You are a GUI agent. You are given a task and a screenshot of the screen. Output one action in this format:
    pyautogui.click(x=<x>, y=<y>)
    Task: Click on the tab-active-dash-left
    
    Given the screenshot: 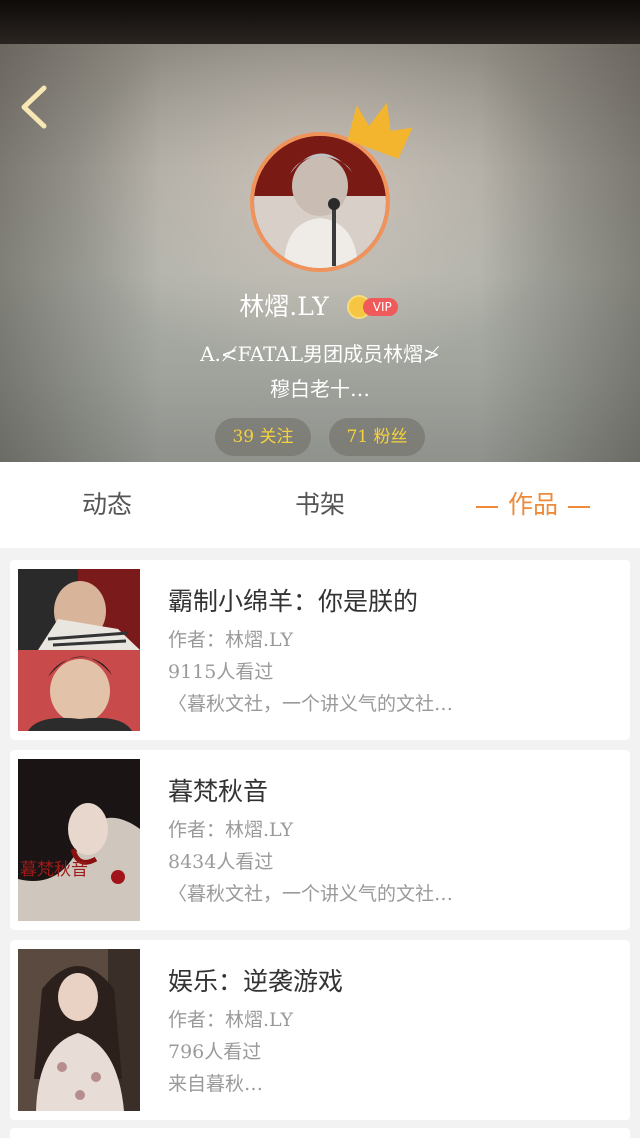 What is the action you would take?
    pyautogui.click(x=487, y=506)
    